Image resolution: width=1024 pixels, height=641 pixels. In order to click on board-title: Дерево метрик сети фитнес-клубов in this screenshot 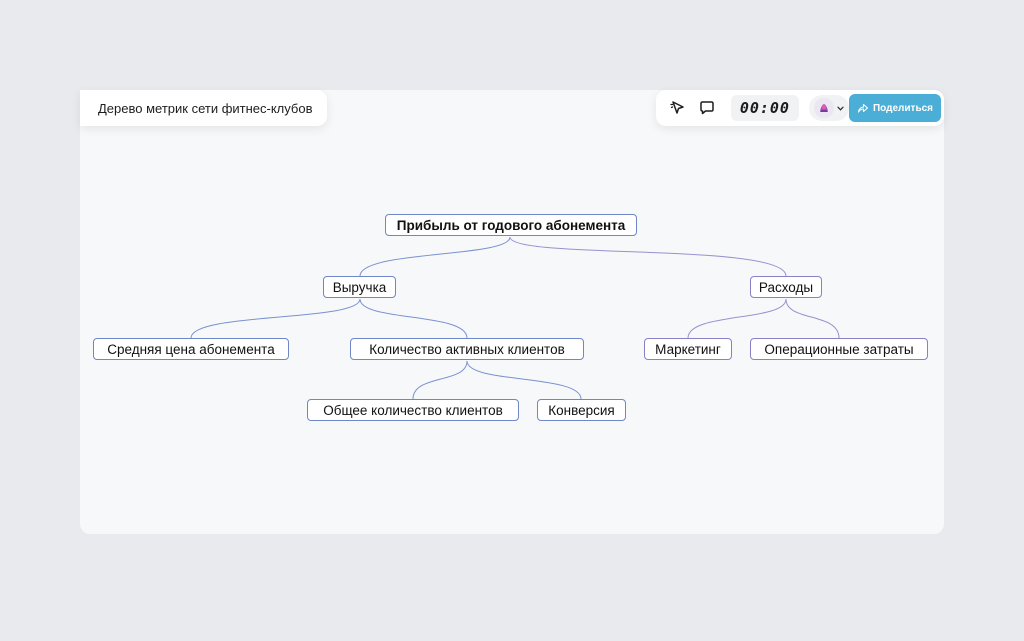, I will do `click(205, 108)`.